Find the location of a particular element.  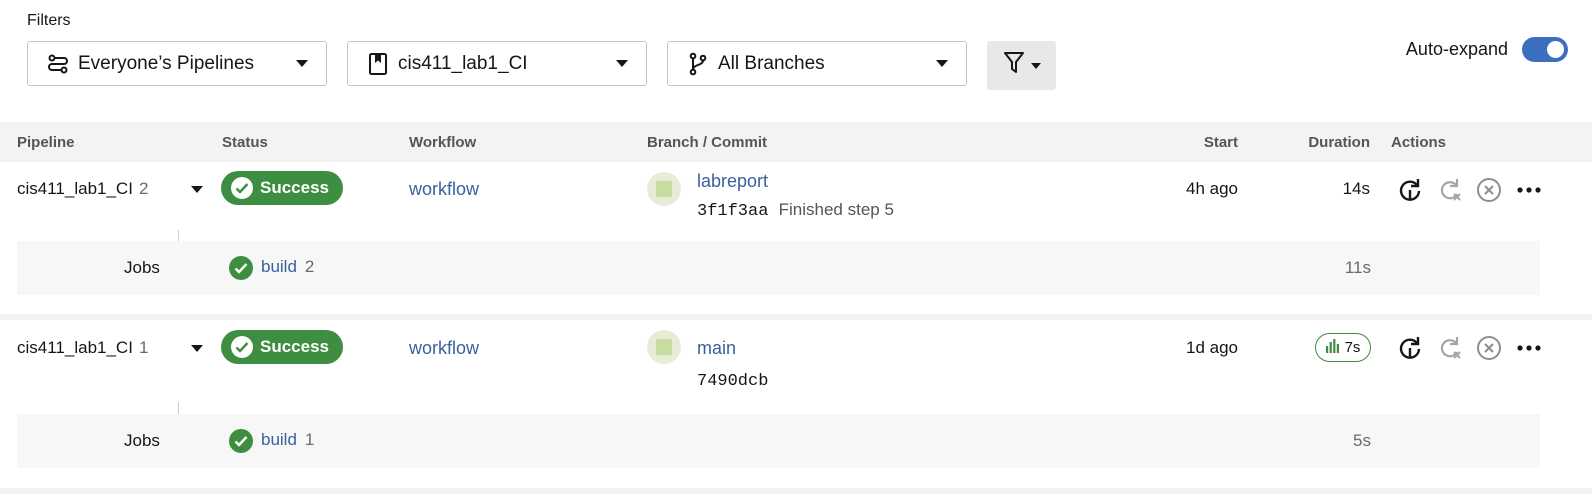

job-duration: 11s is located at coordinates (1357, 267).